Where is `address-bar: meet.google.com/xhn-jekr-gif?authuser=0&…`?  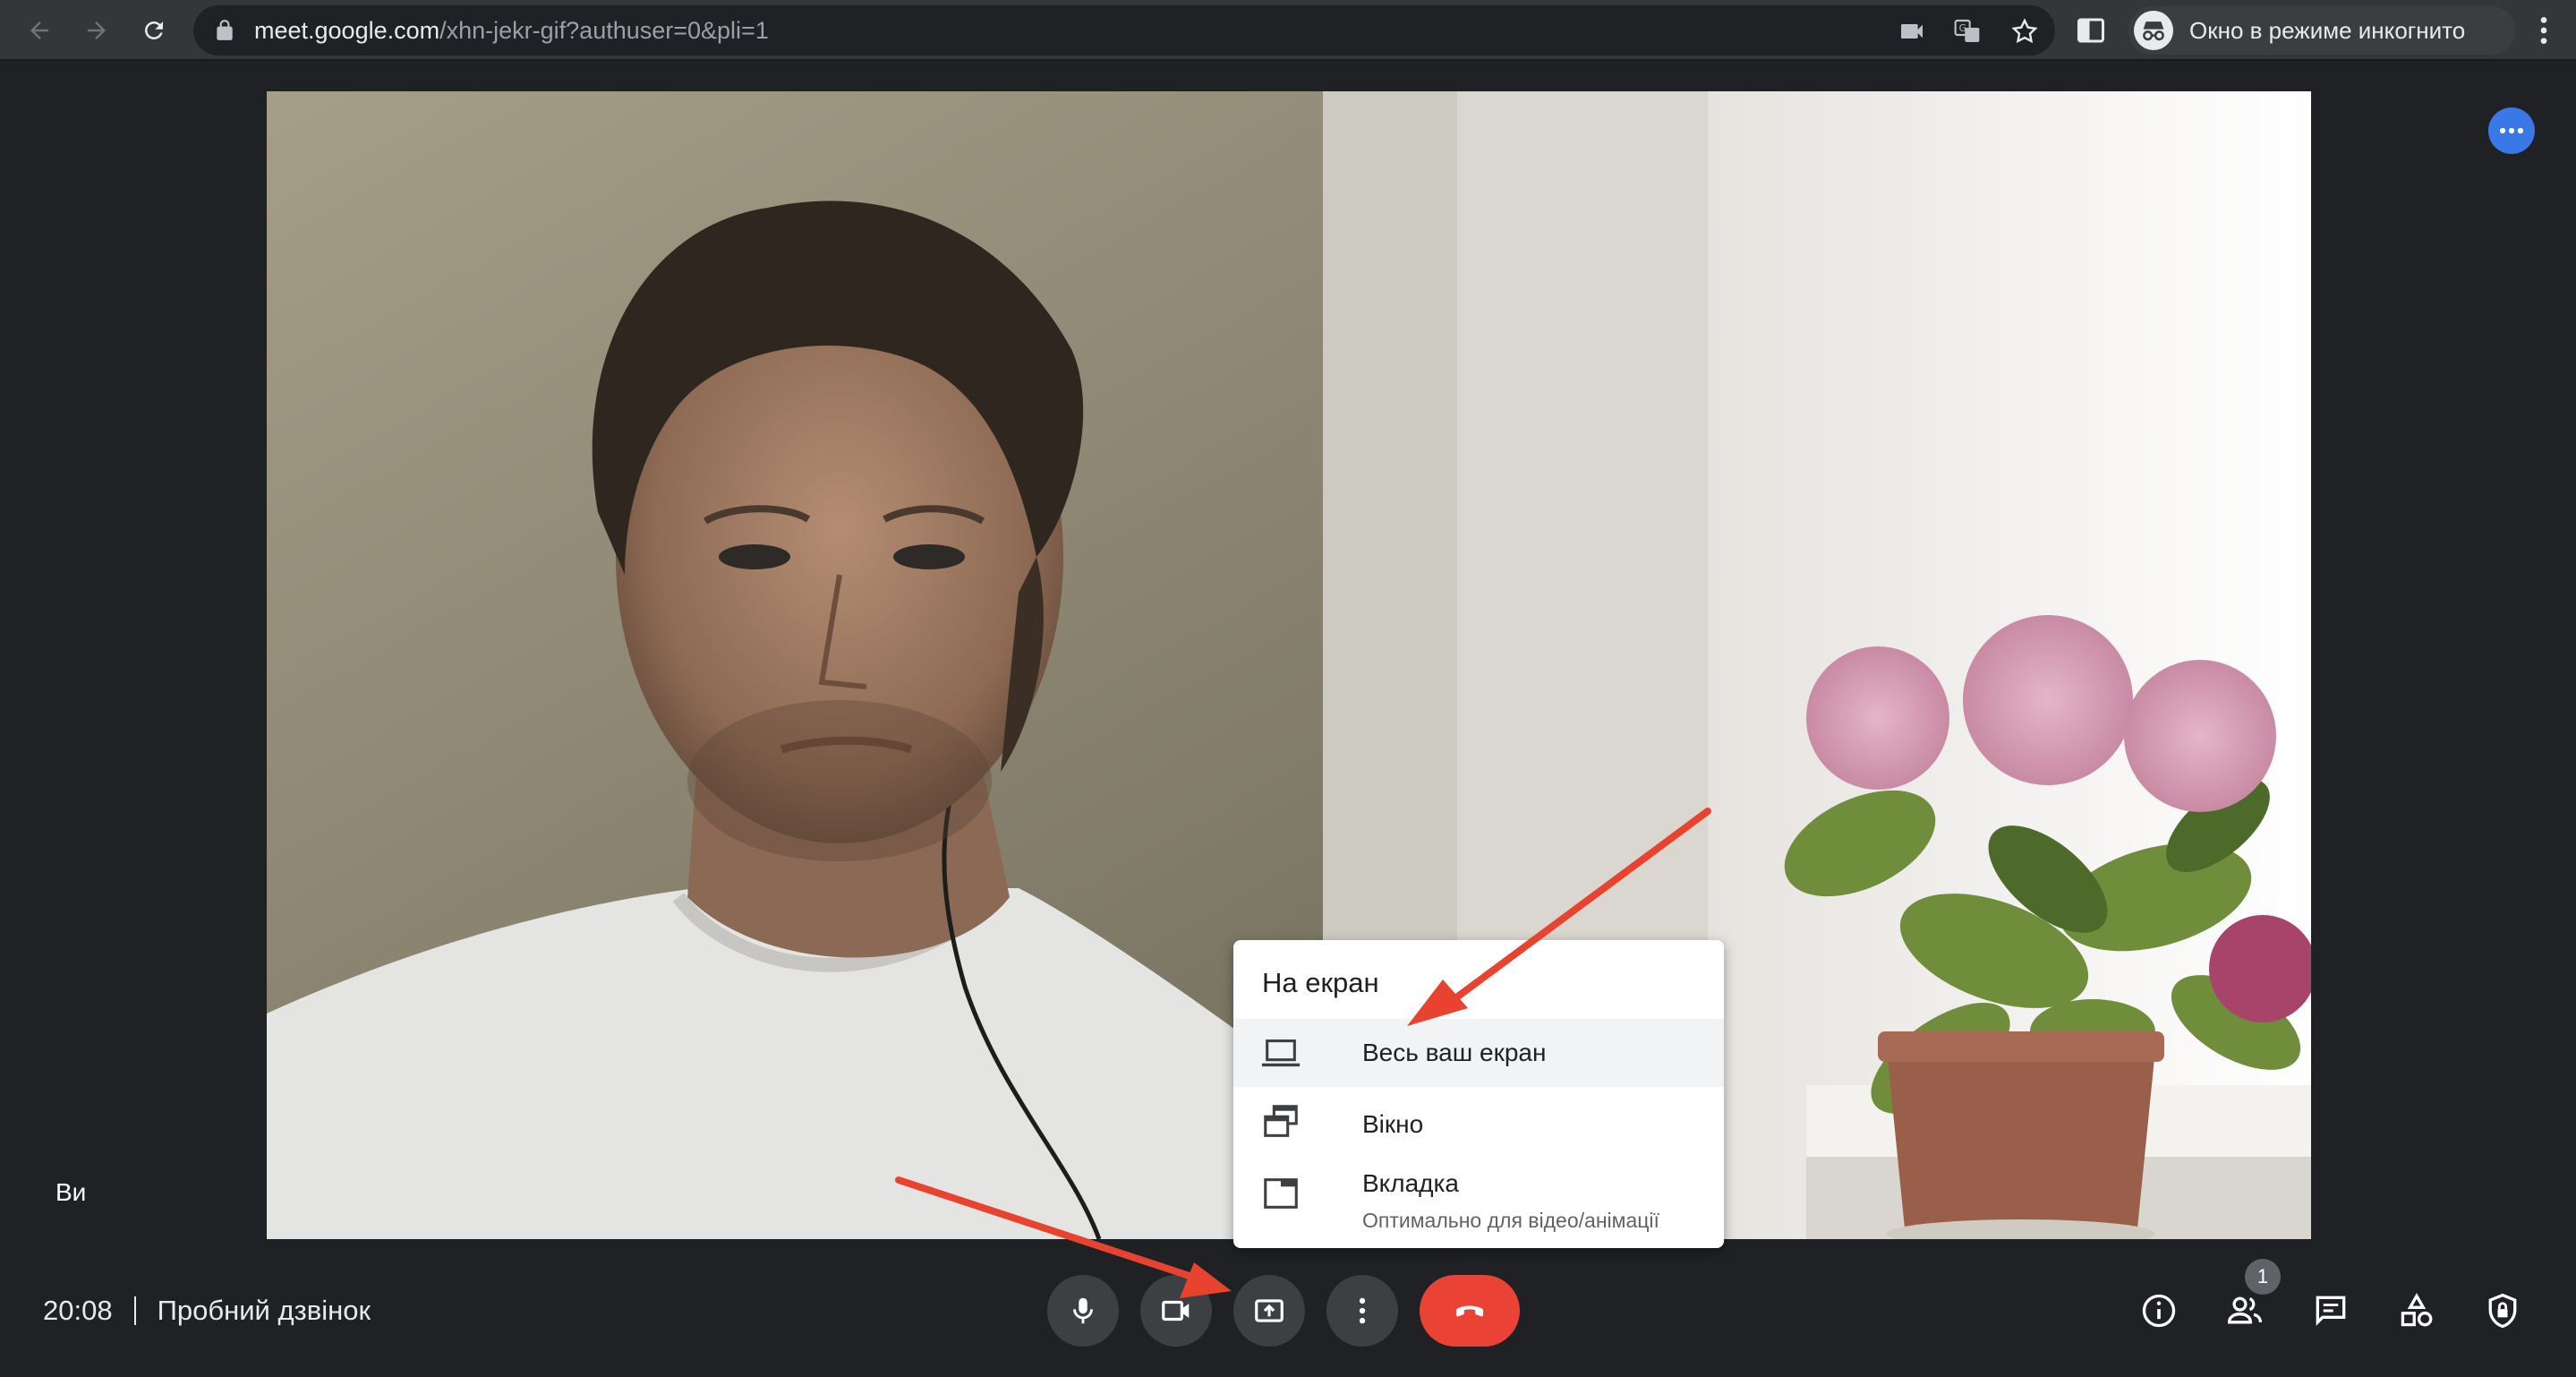
address-bar: meet.google.com/xhn-jekr-gif?authuser=0&… is located at coordinates (1124, 30).